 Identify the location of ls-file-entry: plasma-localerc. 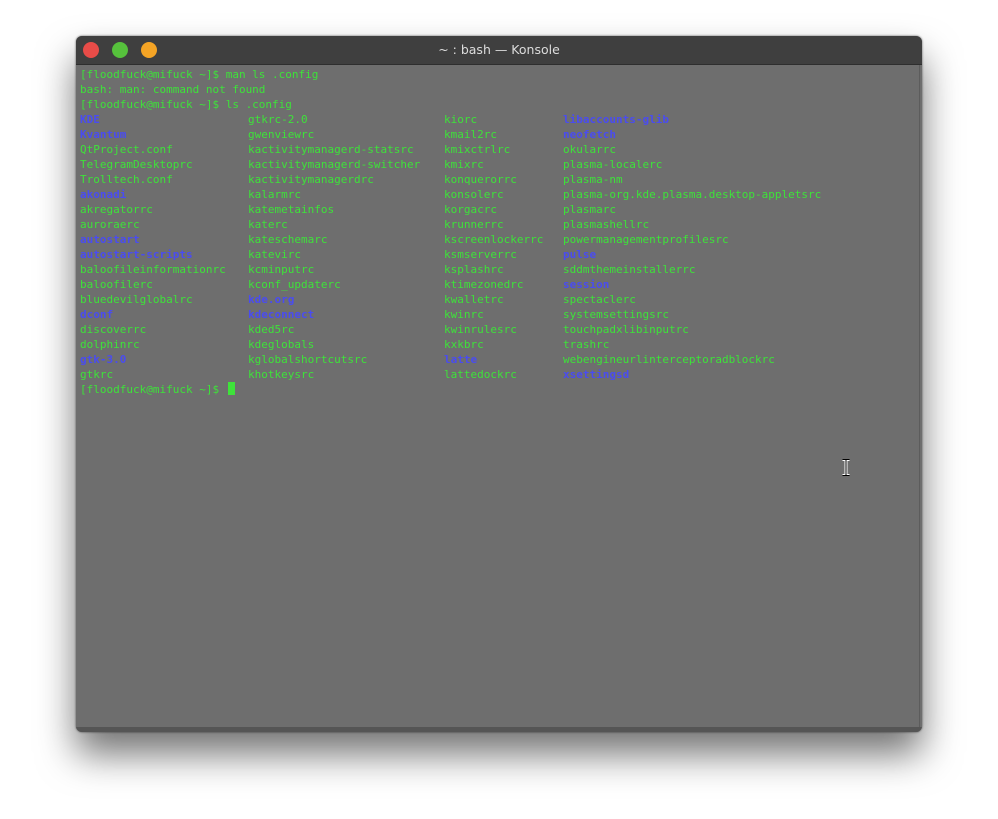
(613, 164).